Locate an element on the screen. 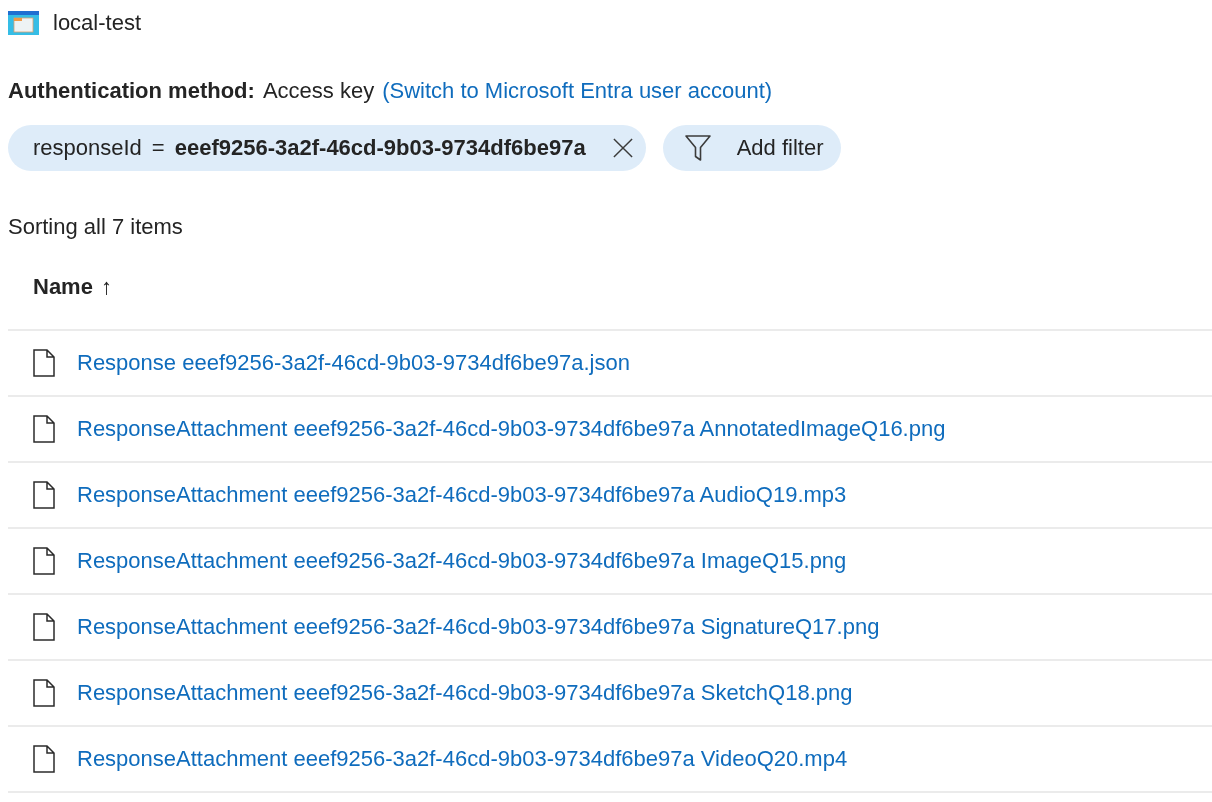 This screenshot has height=802, width=1212. sort-arrow-icon: ↑ is located at coordinates (106, 287).